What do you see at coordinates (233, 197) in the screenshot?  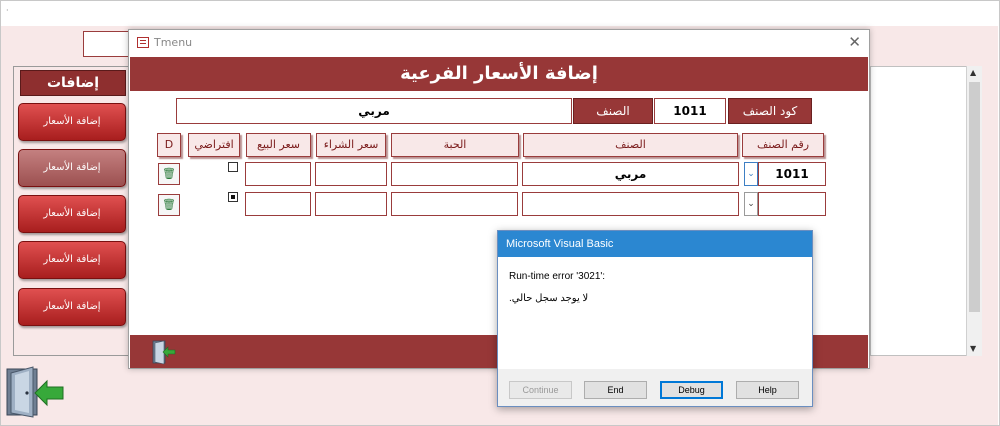 I see `row2-default-checkbox` at bounding box center [233, 197].